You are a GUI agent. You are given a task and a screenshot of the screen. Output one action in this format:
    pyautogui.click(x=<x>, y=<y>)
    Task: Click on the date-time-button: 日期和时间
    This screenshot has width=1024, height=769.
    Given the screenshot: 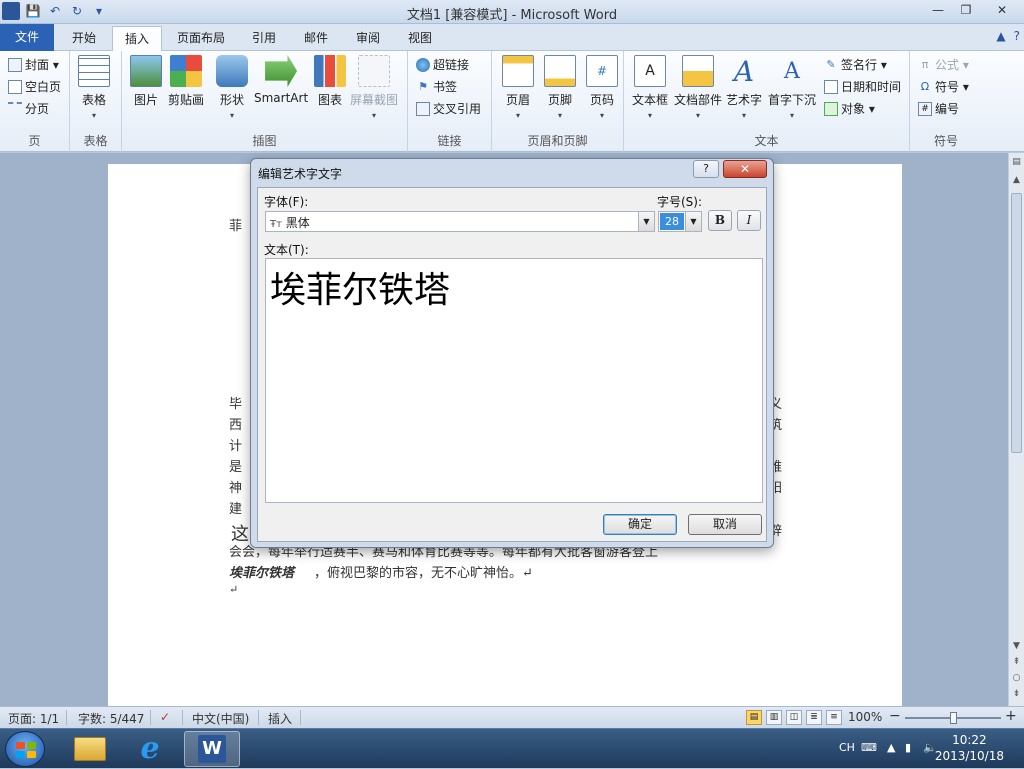 What is the action you would take?
    pyautogui.click(x=862, y=86)
    